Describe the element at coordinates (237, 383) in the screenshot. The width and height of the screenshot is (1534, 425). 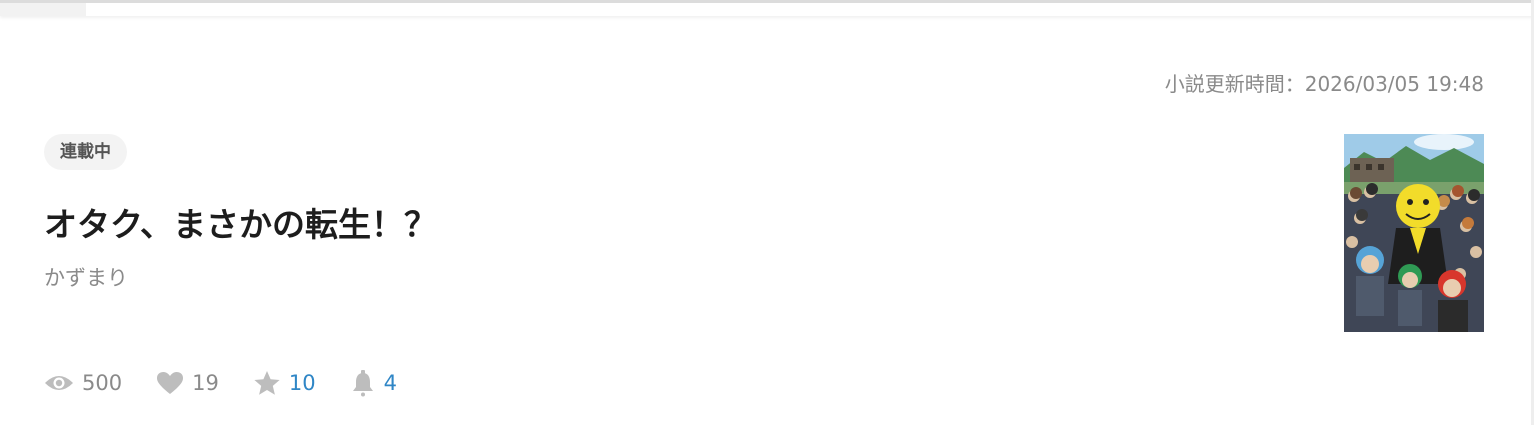
I see `stats-row: 500 19 10 4` at that location.